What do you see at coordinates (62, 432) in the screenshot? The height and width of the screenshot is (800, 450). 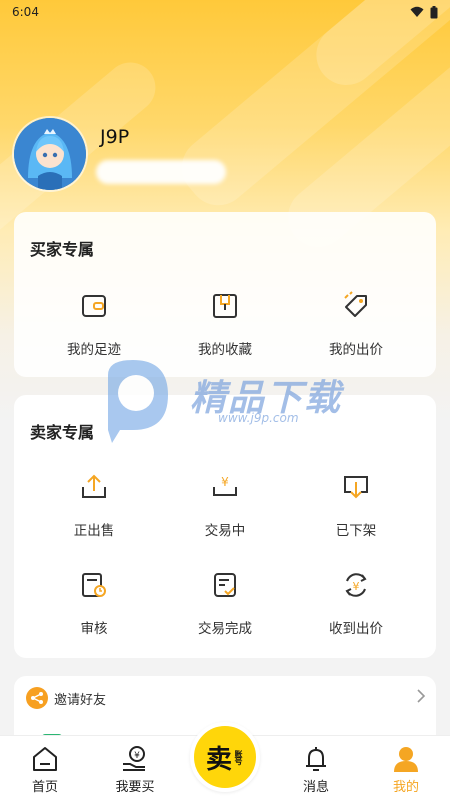 I see `seller-section-title: 卖家专属` at bounding box center [62, 432].